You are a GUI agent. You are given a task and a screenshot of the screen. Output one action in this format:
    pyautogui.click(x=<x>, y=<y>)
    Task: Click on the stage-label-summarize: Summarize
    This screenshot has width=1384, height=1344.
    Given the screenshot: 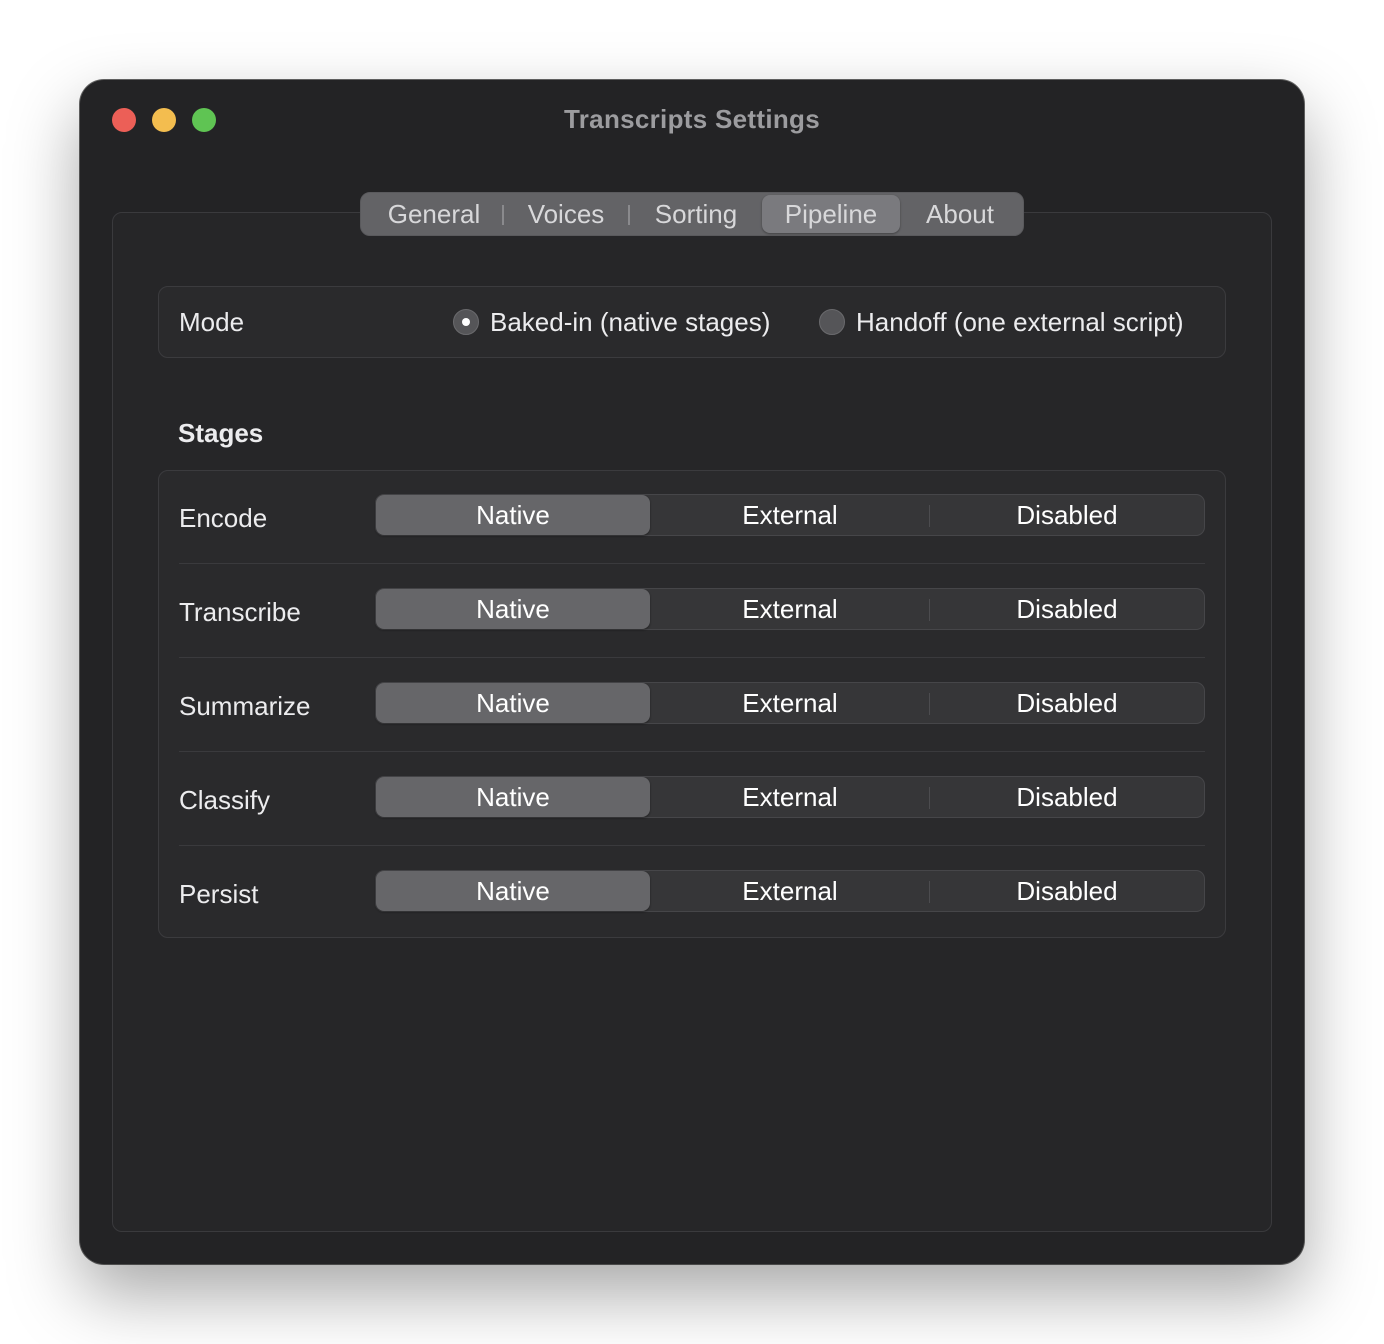 What is the action you would take?
    pyautogui.click(x=245, y=706)
    